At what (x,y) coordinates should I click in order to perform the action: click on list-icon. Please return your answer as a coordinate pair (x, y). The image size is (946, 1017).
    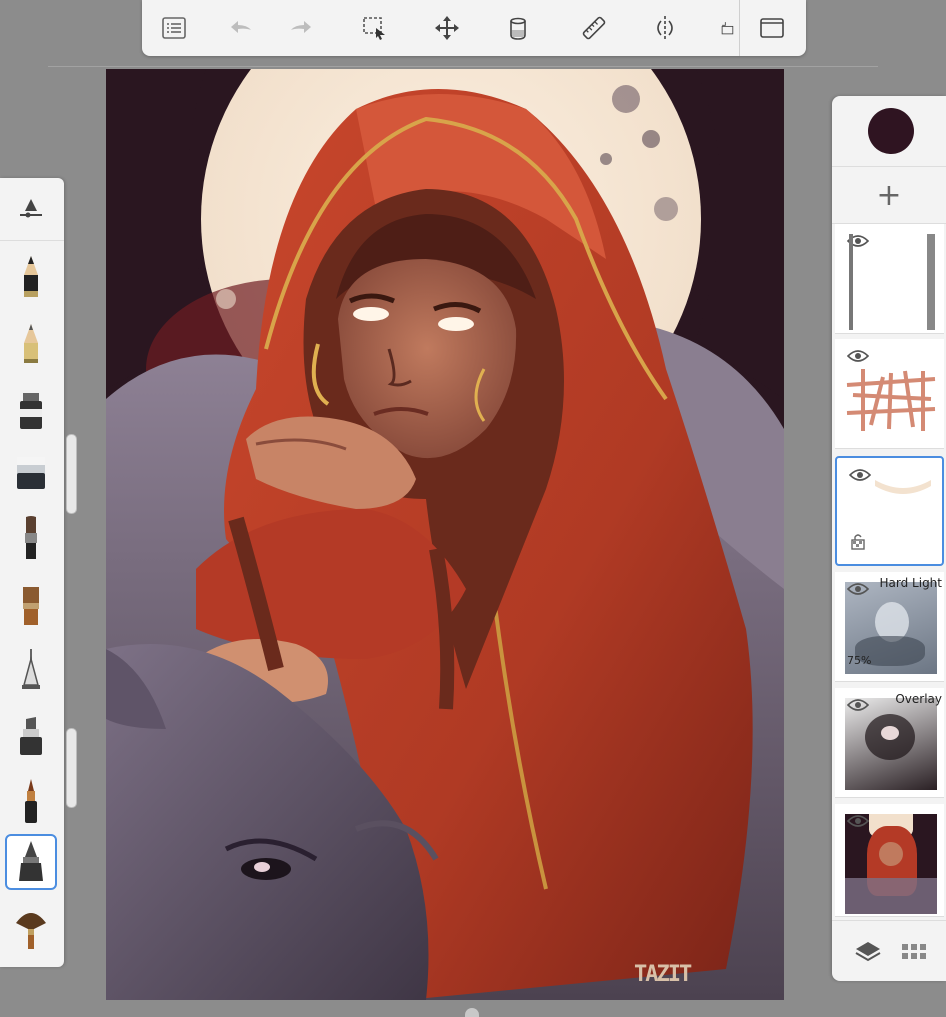
    Looking at the image, I should click on (174, 28).